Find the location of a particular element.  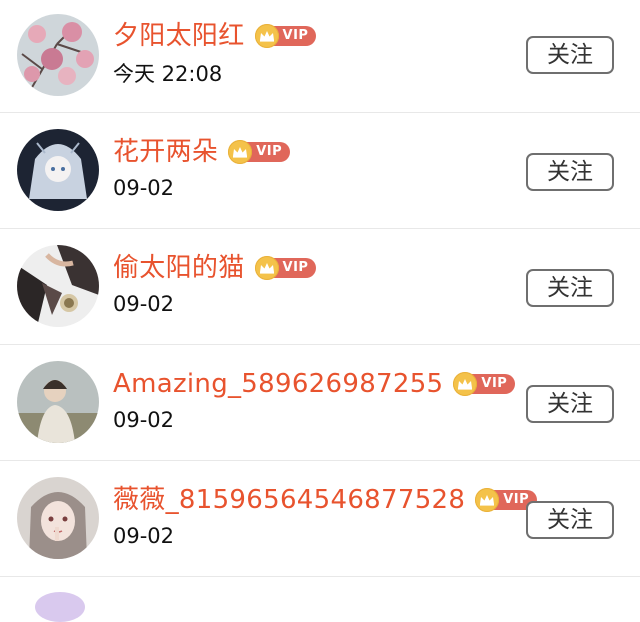

user-name: Amazing_589626987255 is located at coordinates (278, 384).